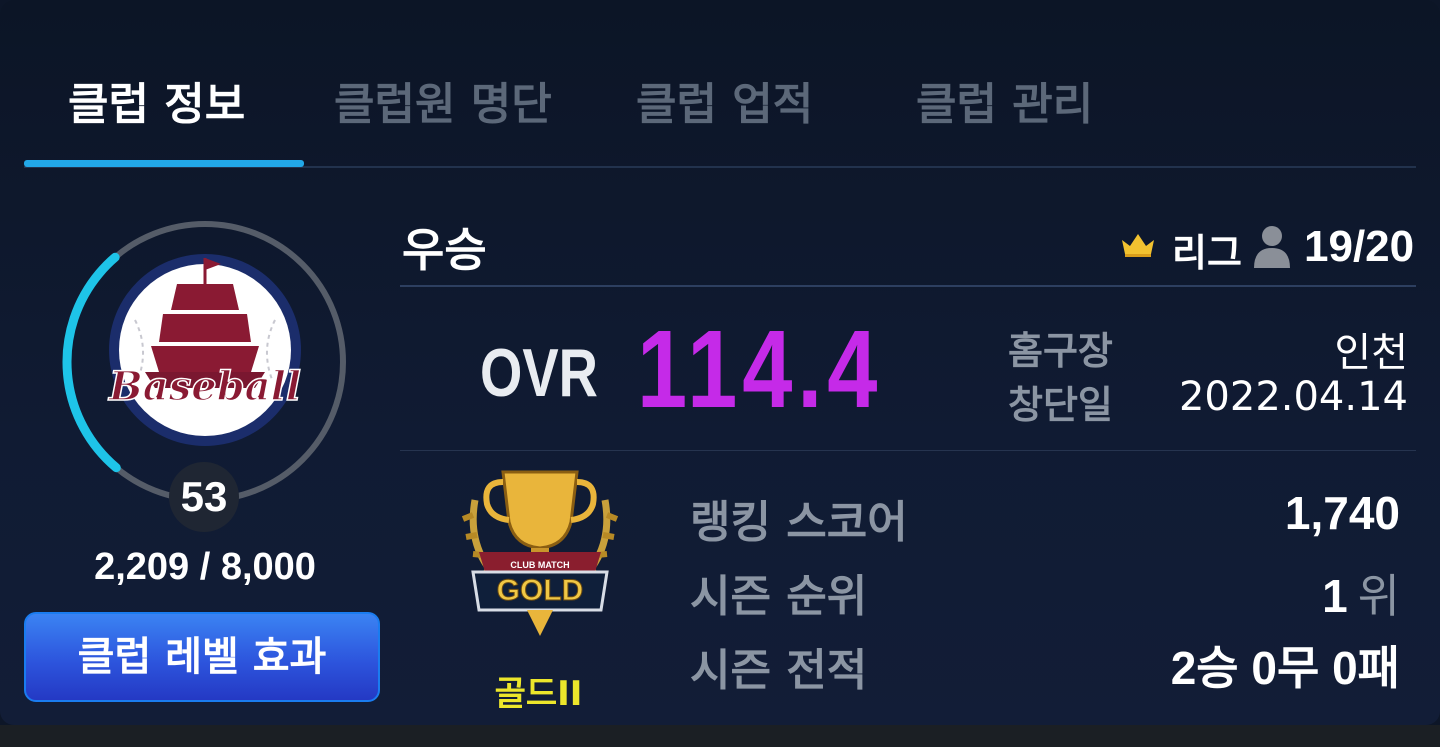 The width and height of the screenshot is (1440, 747). I want to click on tab-club-achievements: 클럽 업적, so click(724, 100).